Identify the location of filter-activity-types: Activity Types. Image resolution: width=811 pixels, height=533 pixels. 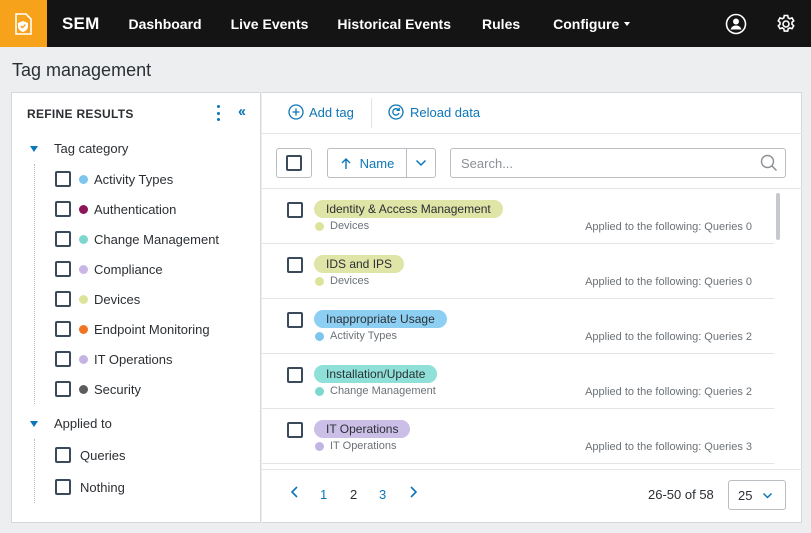
(114, 179).